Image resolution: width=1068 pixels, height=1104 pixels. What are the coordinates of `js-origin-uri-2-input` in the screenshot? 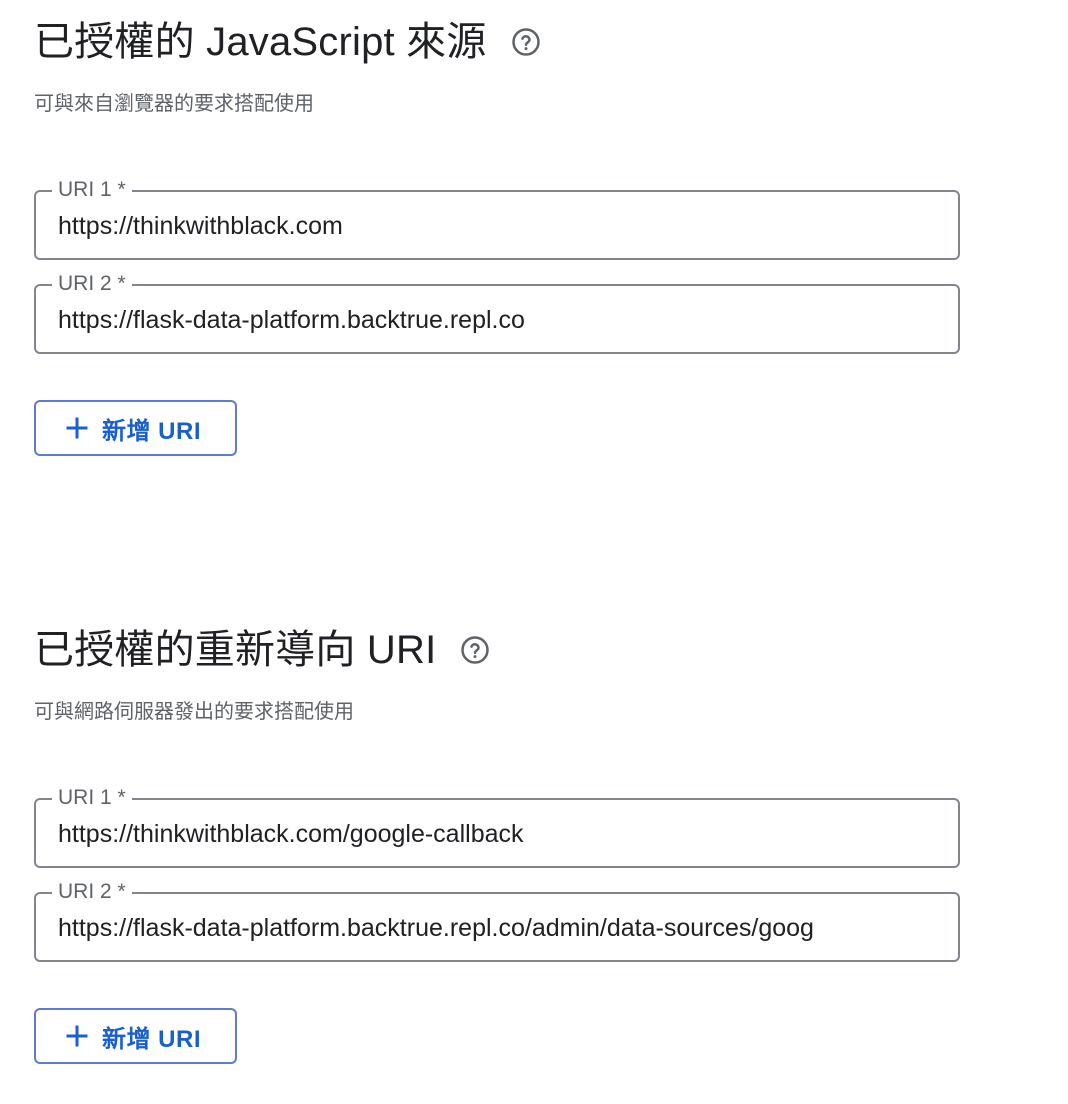 It's located at (497, 320).